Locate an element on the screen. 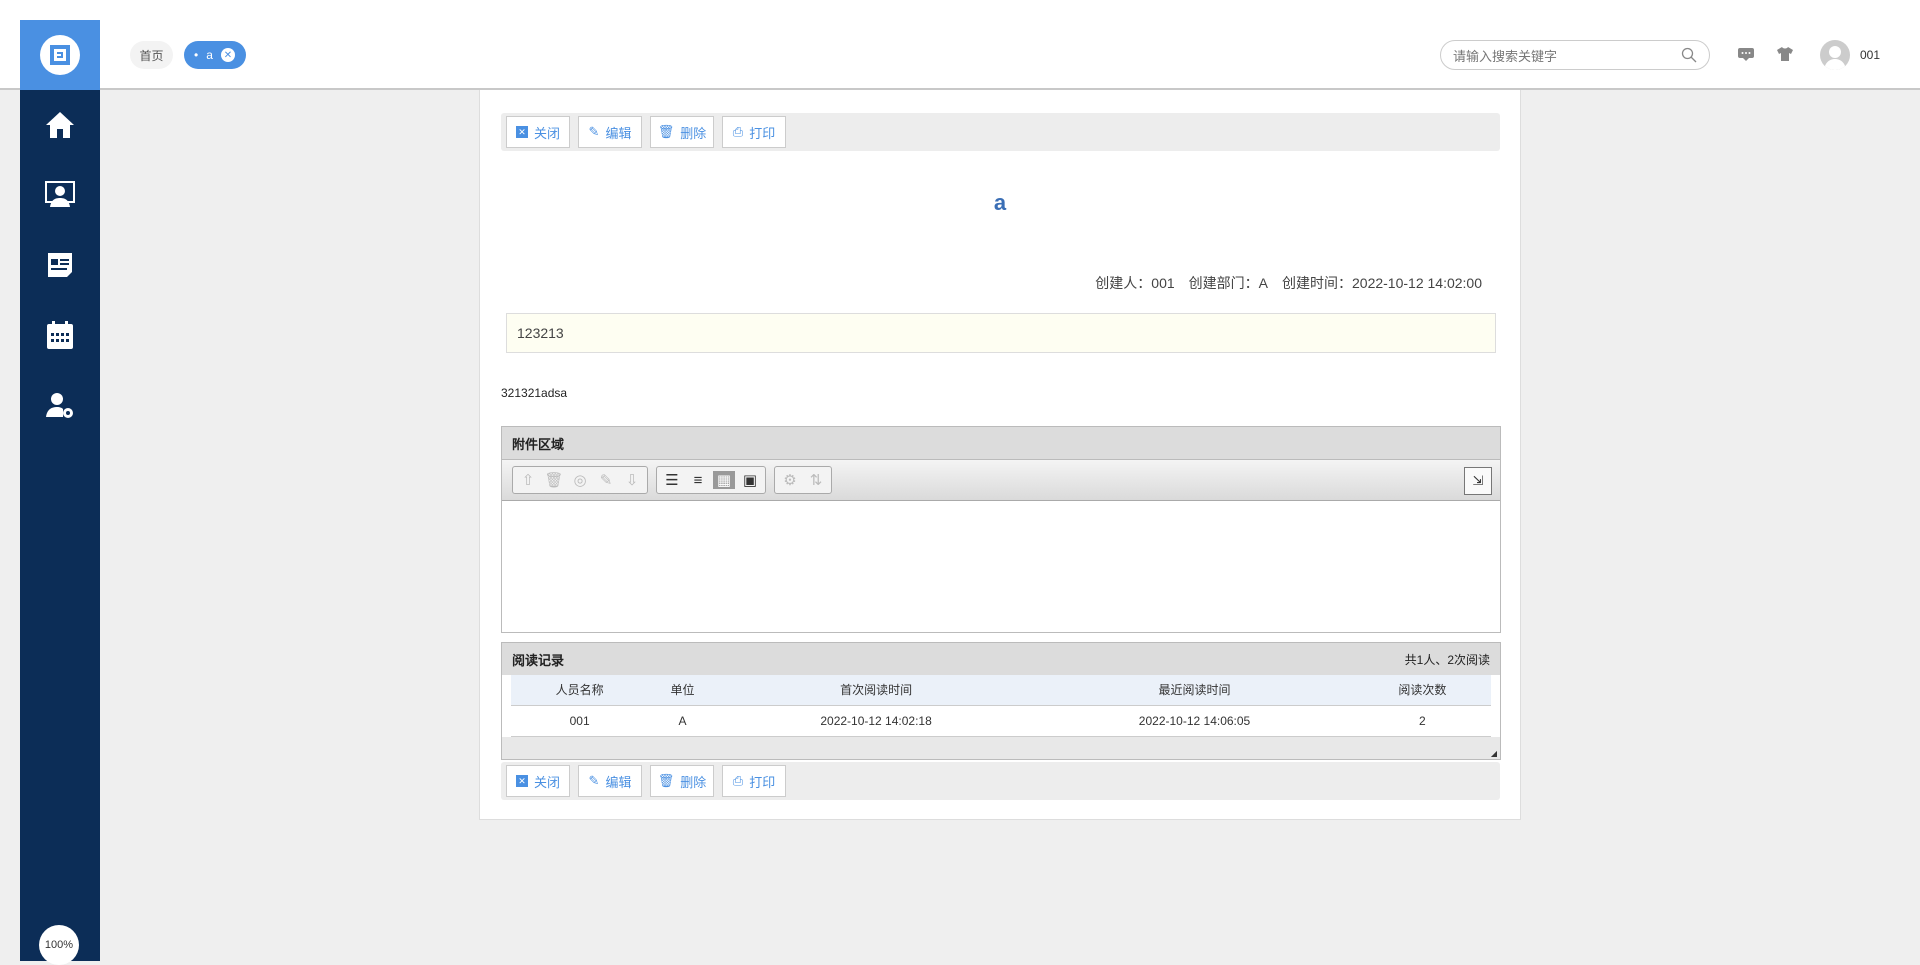 Image resolution: width=1920 pixels, height=965 pixels. column-header: 单位 is located at coordinates (682, 690).